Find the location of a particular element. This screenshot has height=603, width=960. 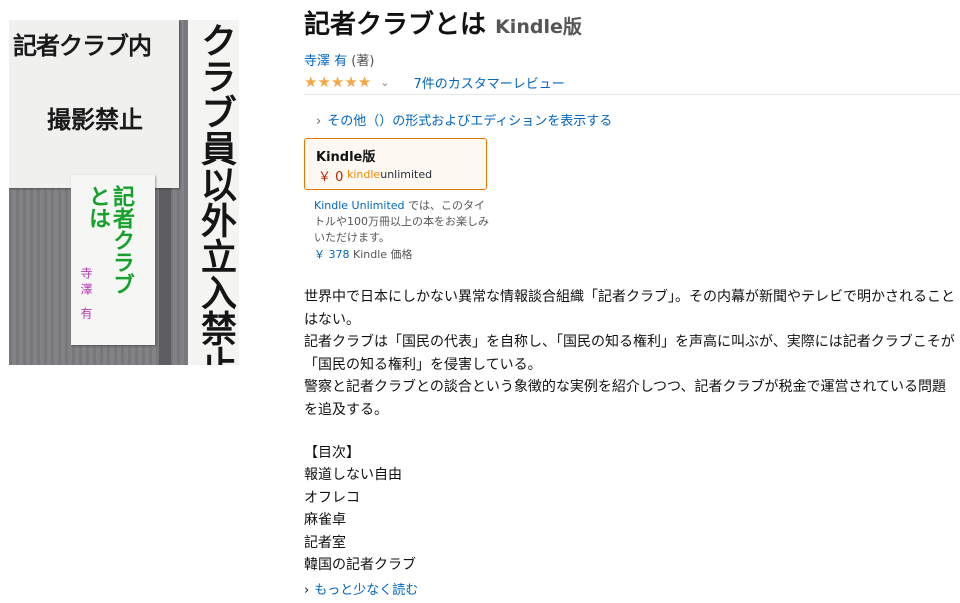

read-less-link: › もっと少なく読む is located at coordinates (361, 588).